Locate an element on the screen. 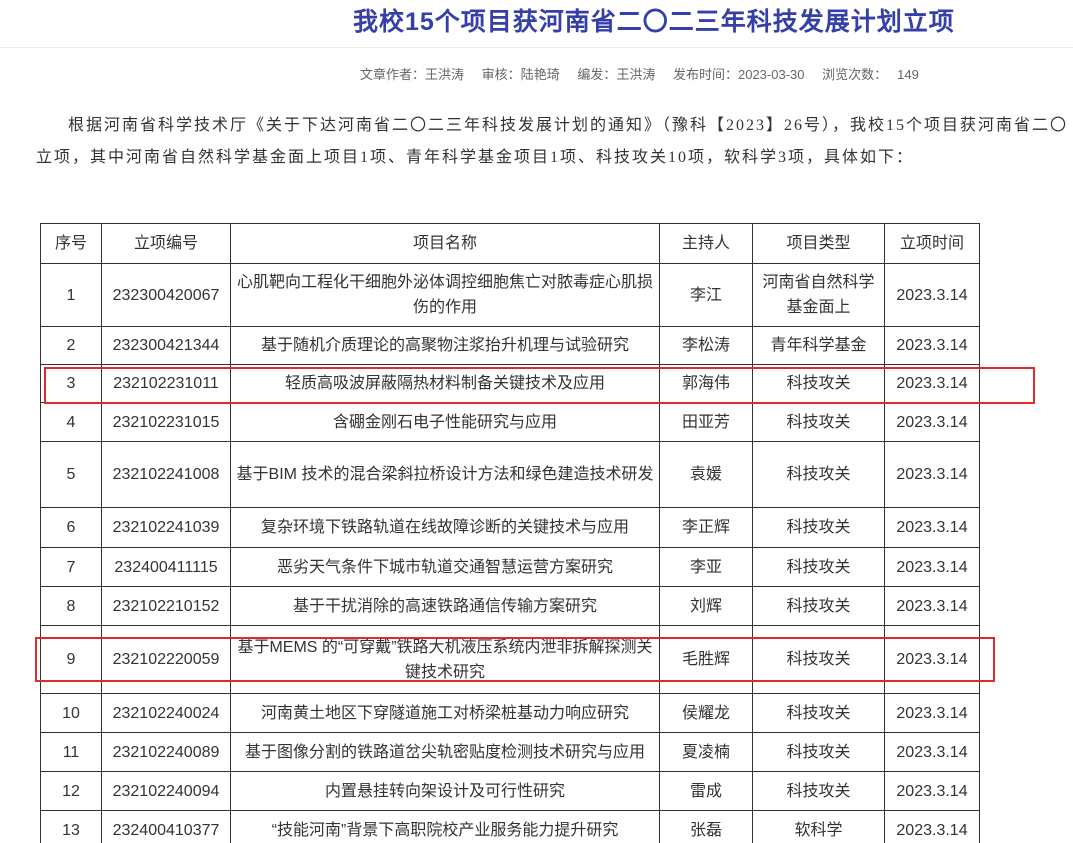 This screenshot has width=1073, height=843. meta-published-label: 发布时间： is located at coordinates (705, 74).